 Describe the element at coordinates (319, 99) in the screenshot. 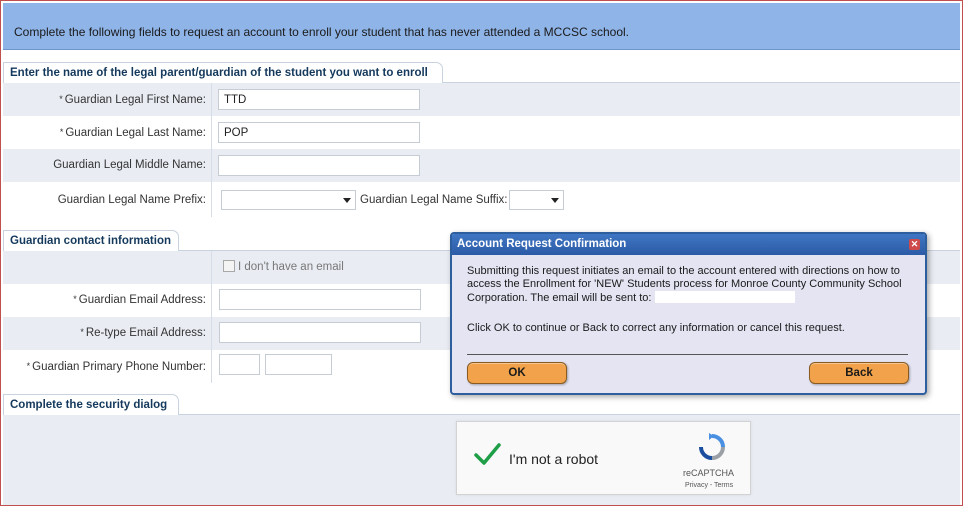

I see `first-name-input: TTD` at that location.